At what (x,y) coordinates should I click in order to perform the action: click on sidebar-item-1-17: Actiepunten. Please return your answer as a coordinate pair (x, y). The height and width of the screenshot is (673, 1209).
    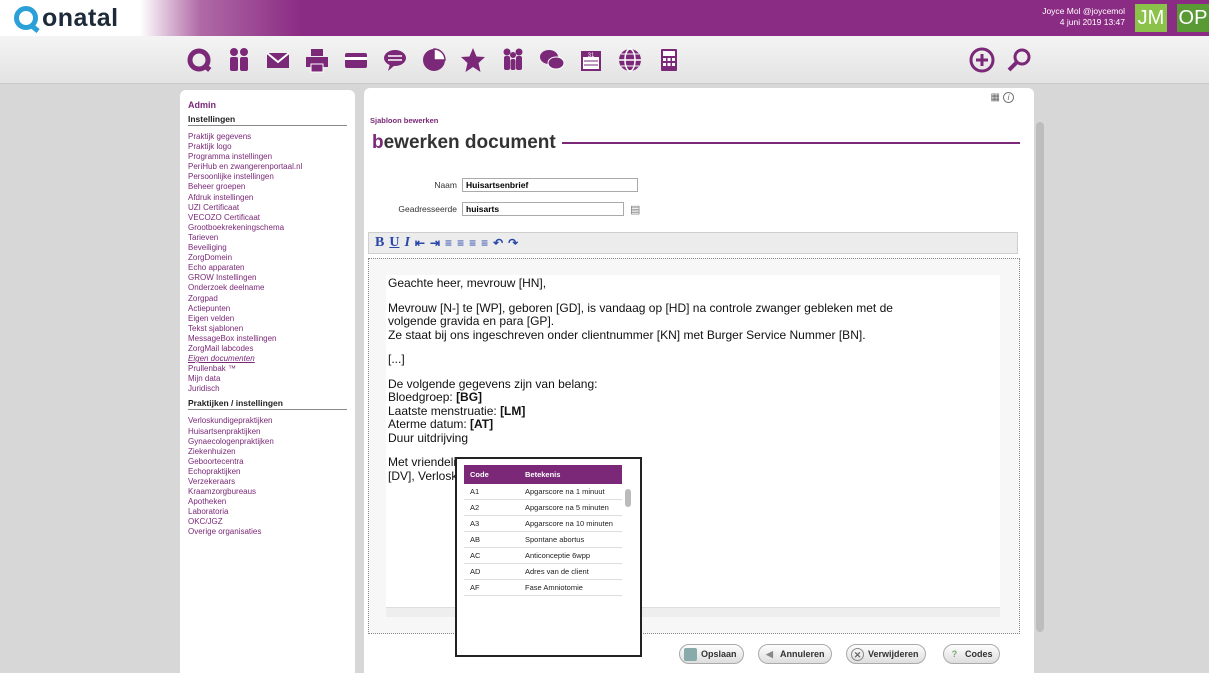
    Looking at the image, I should click on (267, 309).